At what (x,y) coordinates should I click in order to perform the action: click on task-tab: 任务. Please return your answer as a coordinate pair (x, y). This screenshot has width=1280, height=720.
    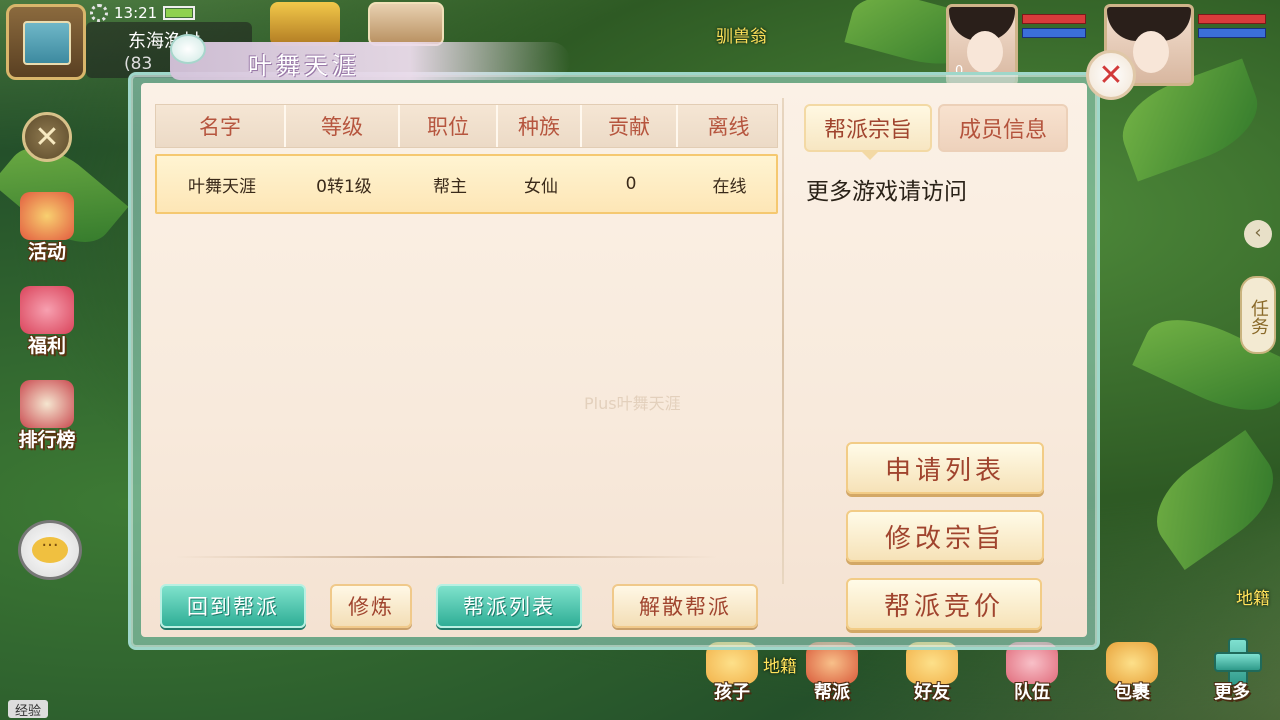
    Looking at the image, I should click on (1258, 315).